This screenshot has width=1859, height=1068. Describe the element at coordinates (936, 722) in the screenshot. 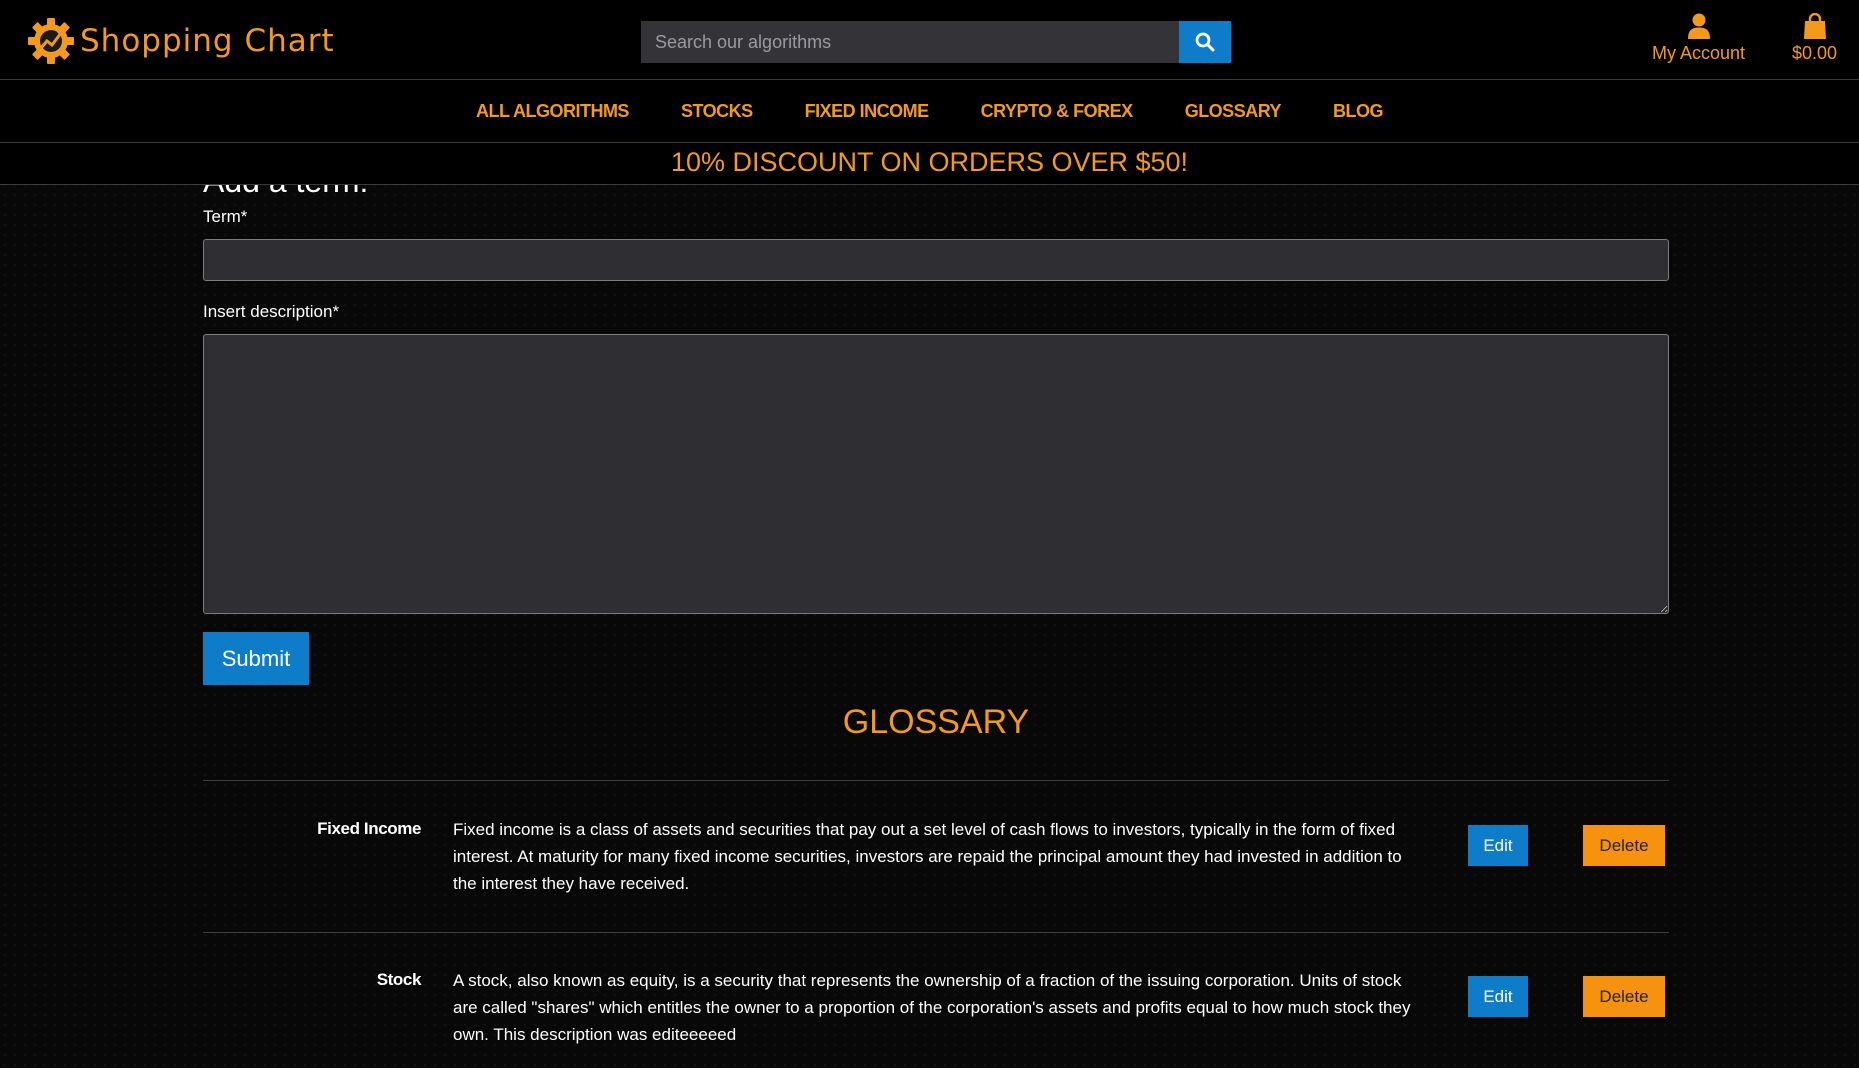

I see `glossary-title: GLOSSARY` at that location.